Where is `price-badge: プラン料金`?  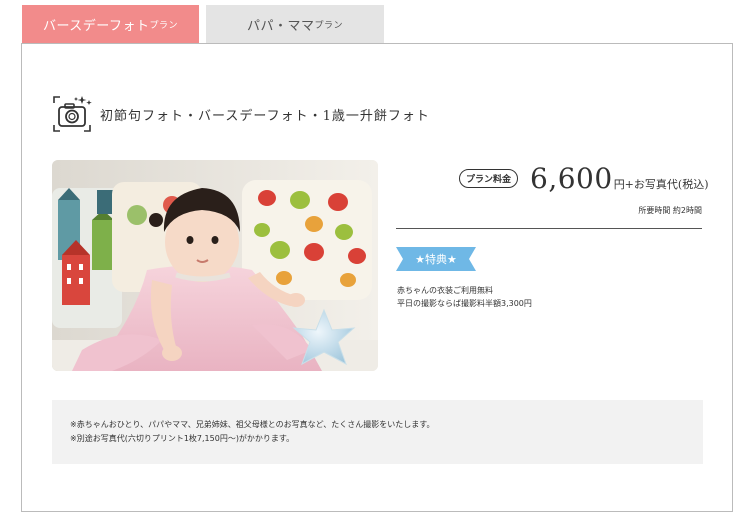 price-badge: プラン料金 is located at coordinates (489, 178).